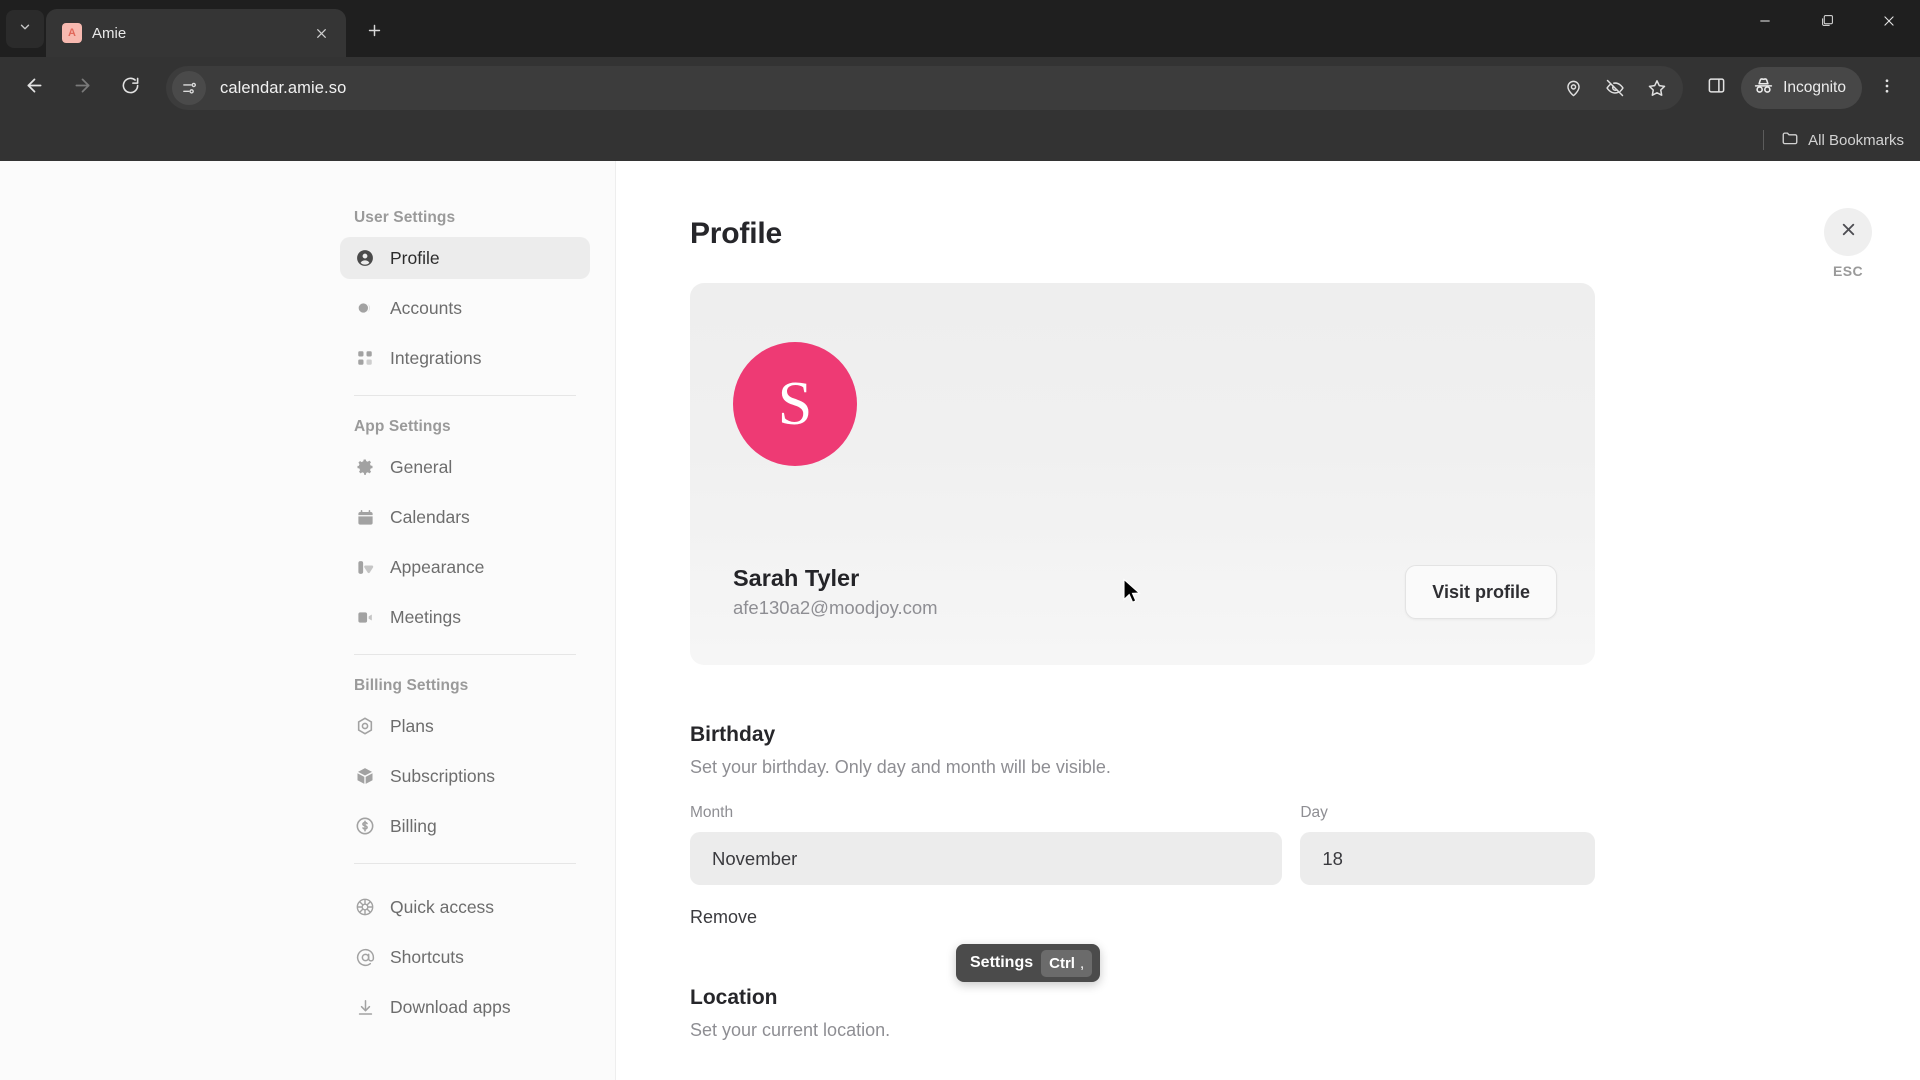 The image size is (1920, 1080). What do you see at coordinates (1763, 88) in the screenshot?
I see `incognito-icon` at bounding box center [1763, 88].